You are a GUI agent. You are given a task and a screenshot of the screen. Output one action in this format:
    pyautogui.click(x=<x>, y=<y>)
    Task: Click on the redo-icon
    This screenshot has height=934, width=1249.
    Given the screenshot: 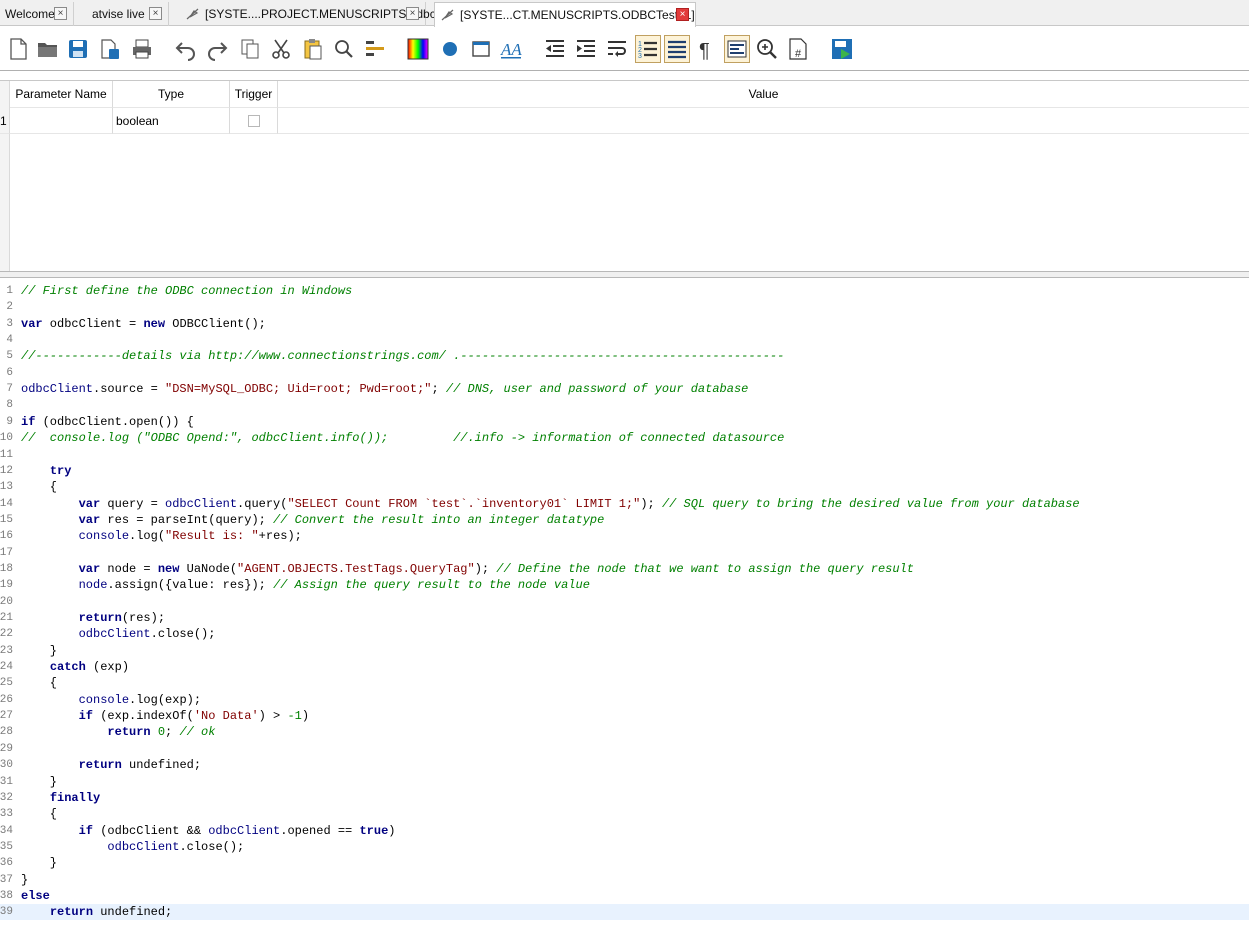 What is the action you would take?
    pyautogui.click(x=217, y=49)
    